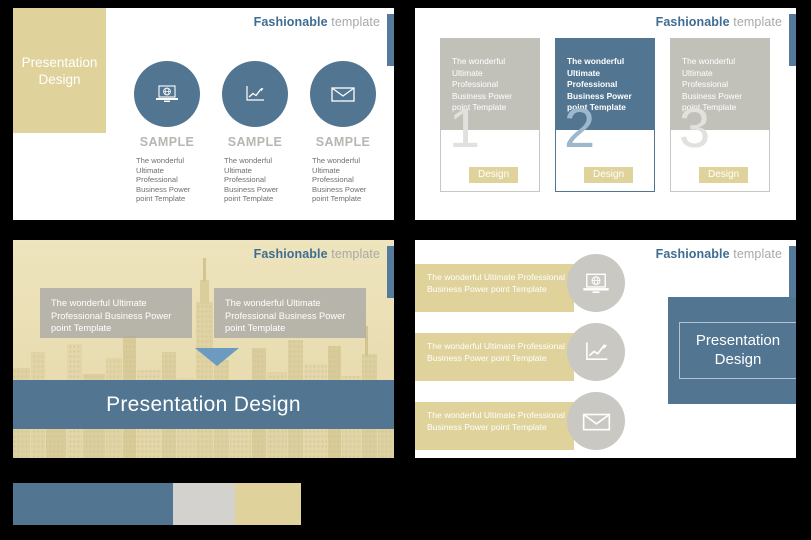  What do you see at coordinates (605, 146) in the screenshot?
I see `step-footer-2: 2 Design` at bounding box center [605, 146].